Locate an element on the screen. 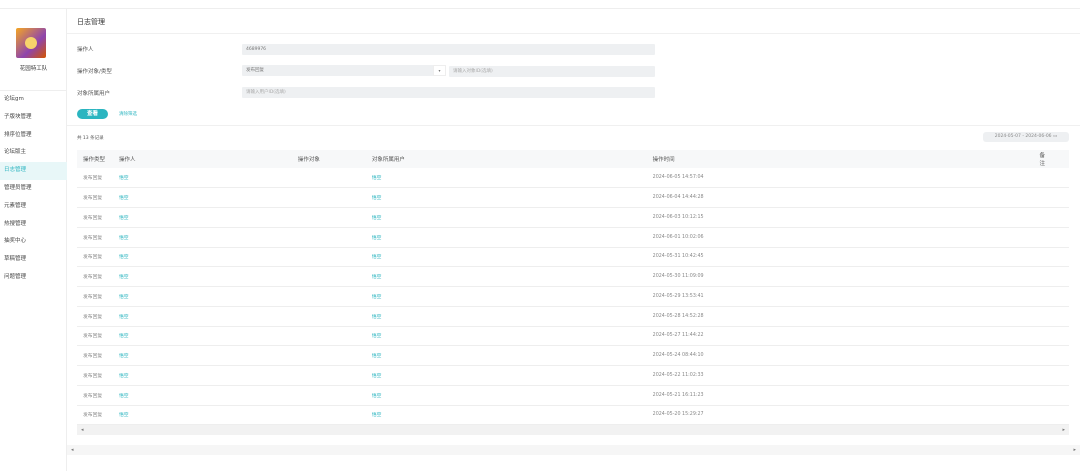 This screenshot has width=1080, height=471. date-end: 2024-06-06 is located at coordinates (1038, 136).